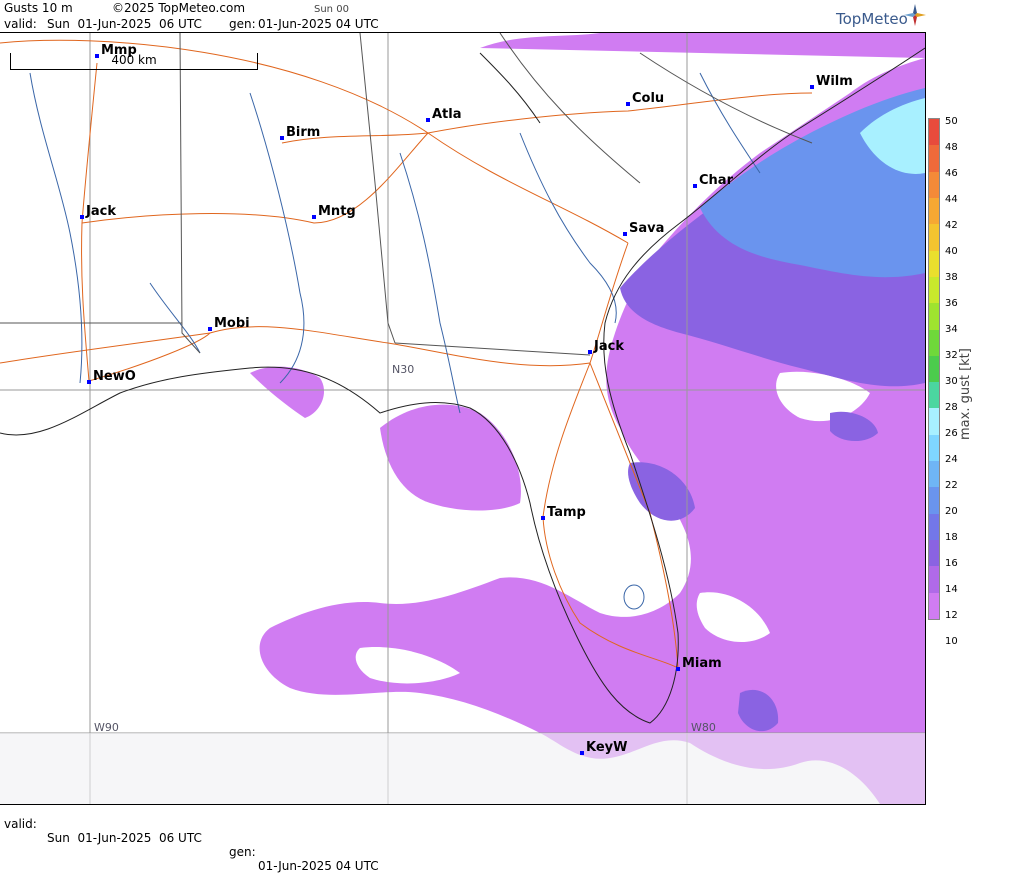  I want to click on product-title: Gusts 10 m, so click(38, 8).